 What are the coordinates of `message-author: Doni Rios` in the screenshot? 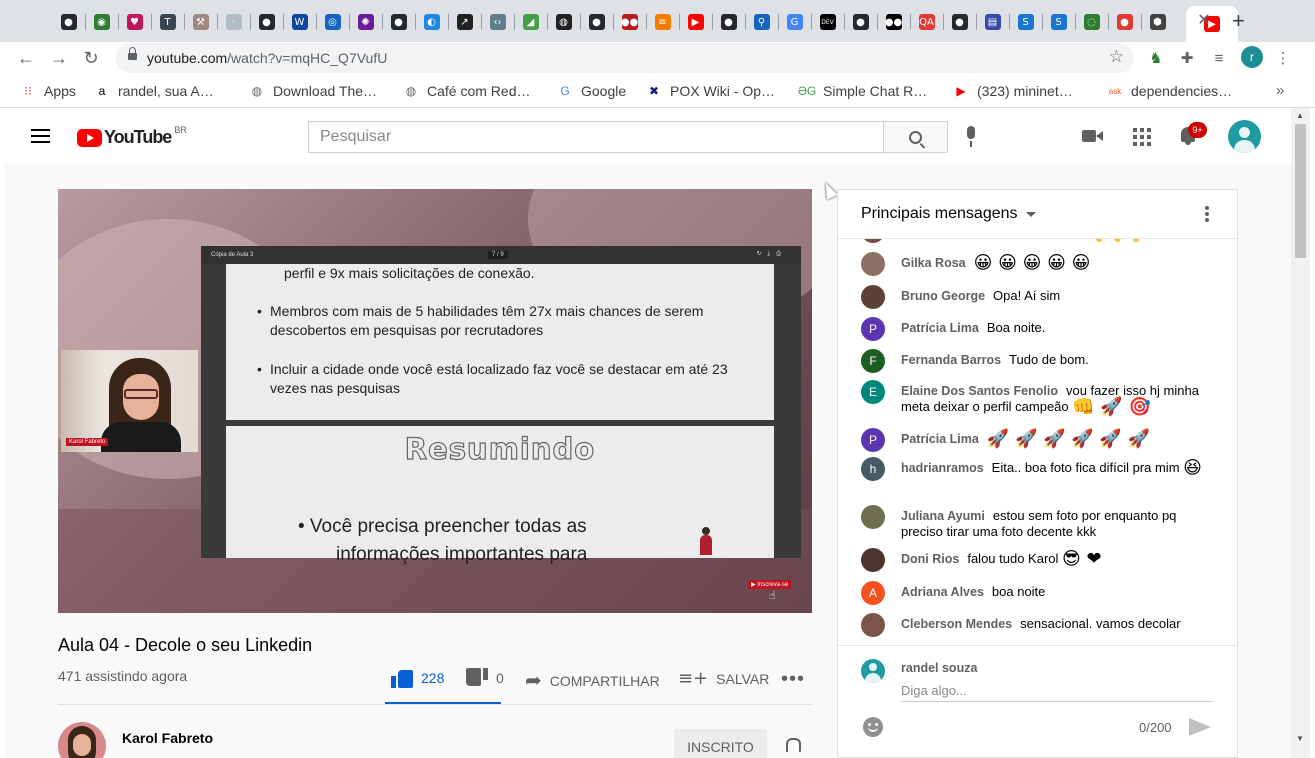 It's located at (930, 559).